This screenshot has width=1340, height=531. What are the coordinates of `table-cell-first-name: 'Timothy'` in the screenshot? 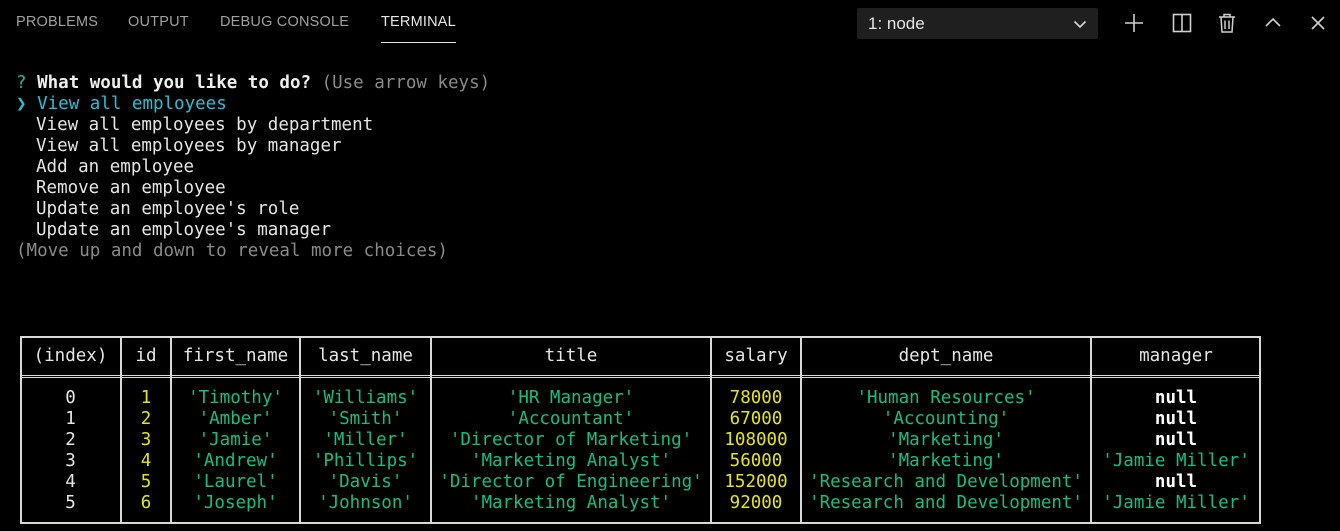 It's located at (235, 398).